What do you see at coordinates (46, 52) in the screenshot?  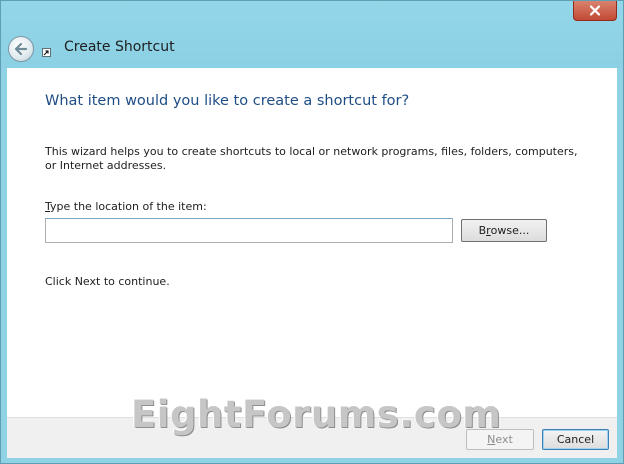 I see `shortcut-icon` at bounding box center [46, 52].